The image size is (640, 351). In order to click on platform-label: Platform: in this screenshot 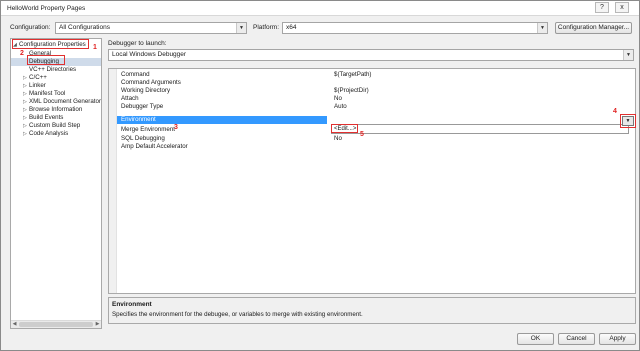, I will do `click(266, 27)`.